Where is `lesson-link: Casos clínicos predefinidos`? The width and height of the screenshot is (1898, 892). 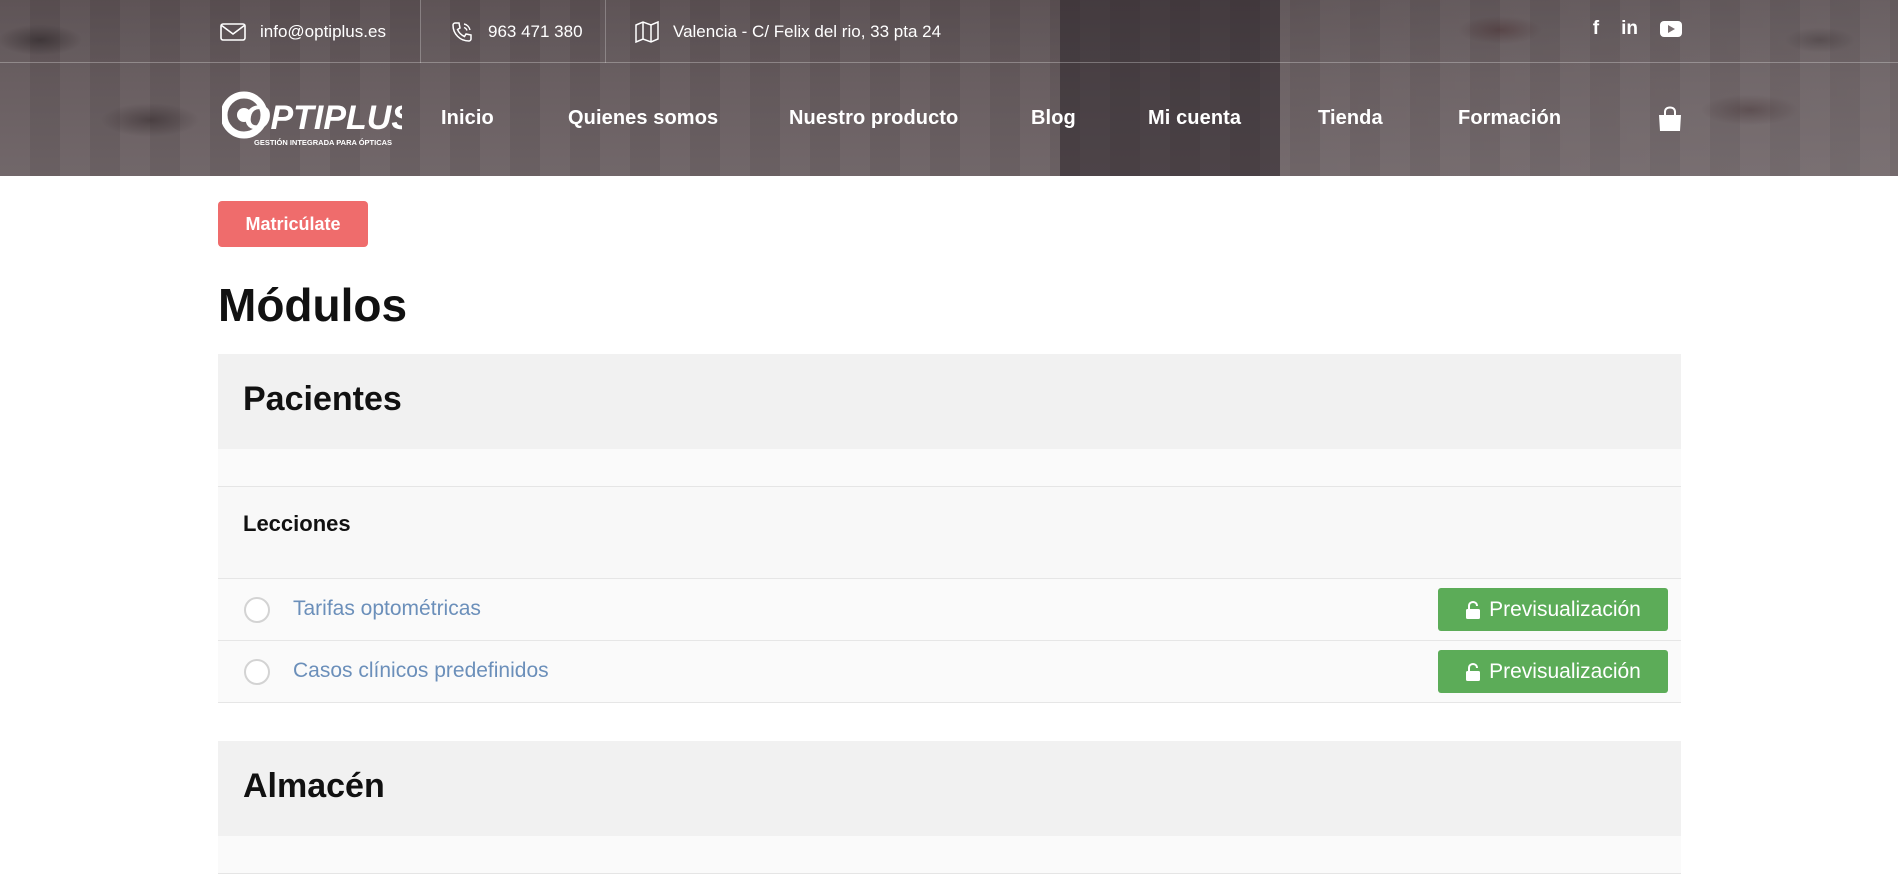
lesson-link: Casos clínicos predefinidos is located at coordinates (421, 671).